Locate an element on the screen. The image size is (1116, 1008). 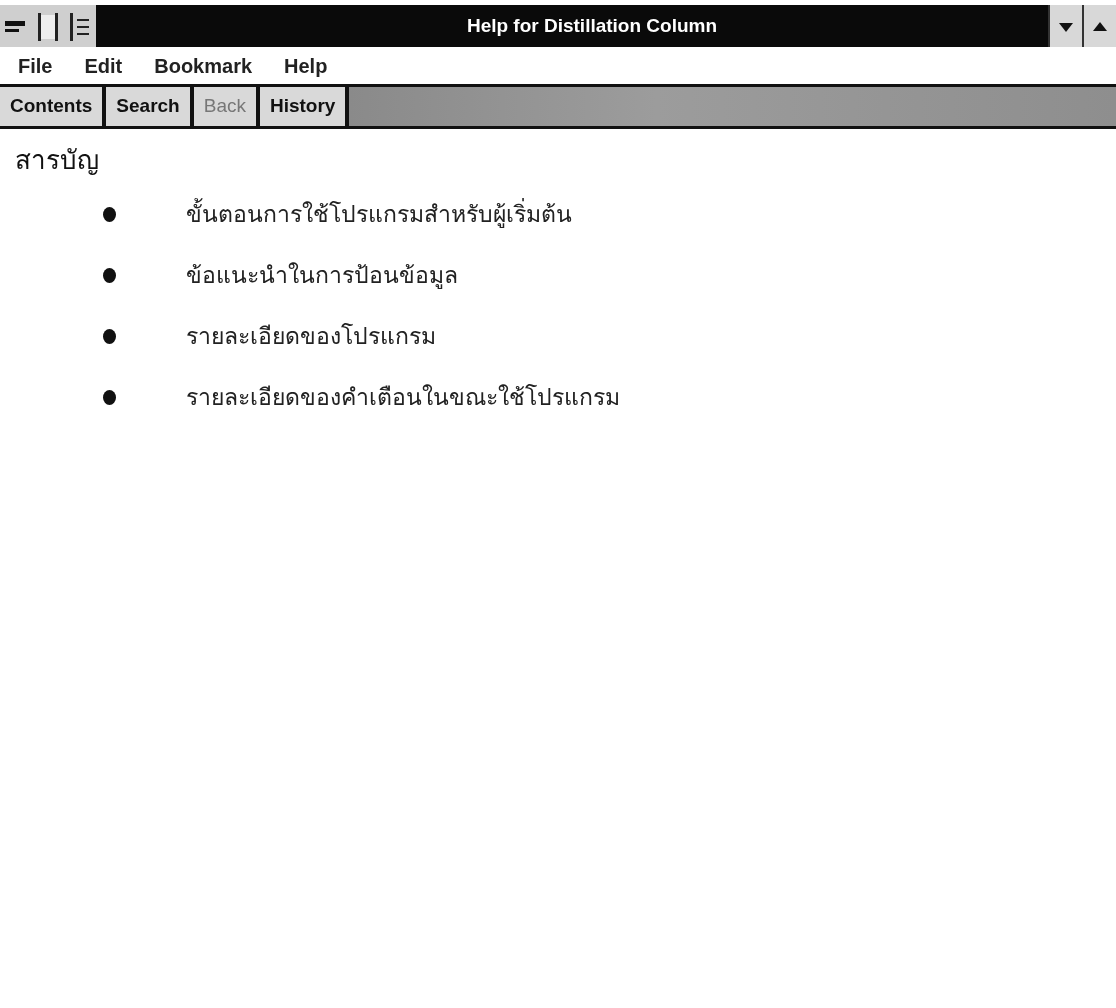
content-heading: สารบัญ is located at coordinates (57, 160).